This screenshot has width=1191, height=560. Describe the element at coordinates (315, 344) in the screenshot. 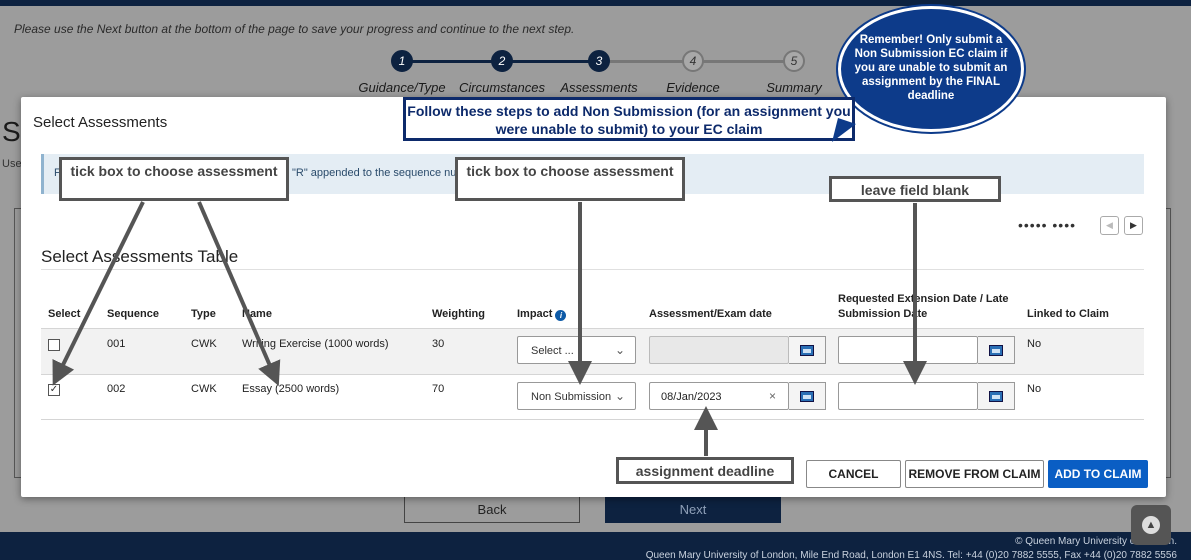

I see `row-1-name: Writing Exercise (1000 words)` at that location.